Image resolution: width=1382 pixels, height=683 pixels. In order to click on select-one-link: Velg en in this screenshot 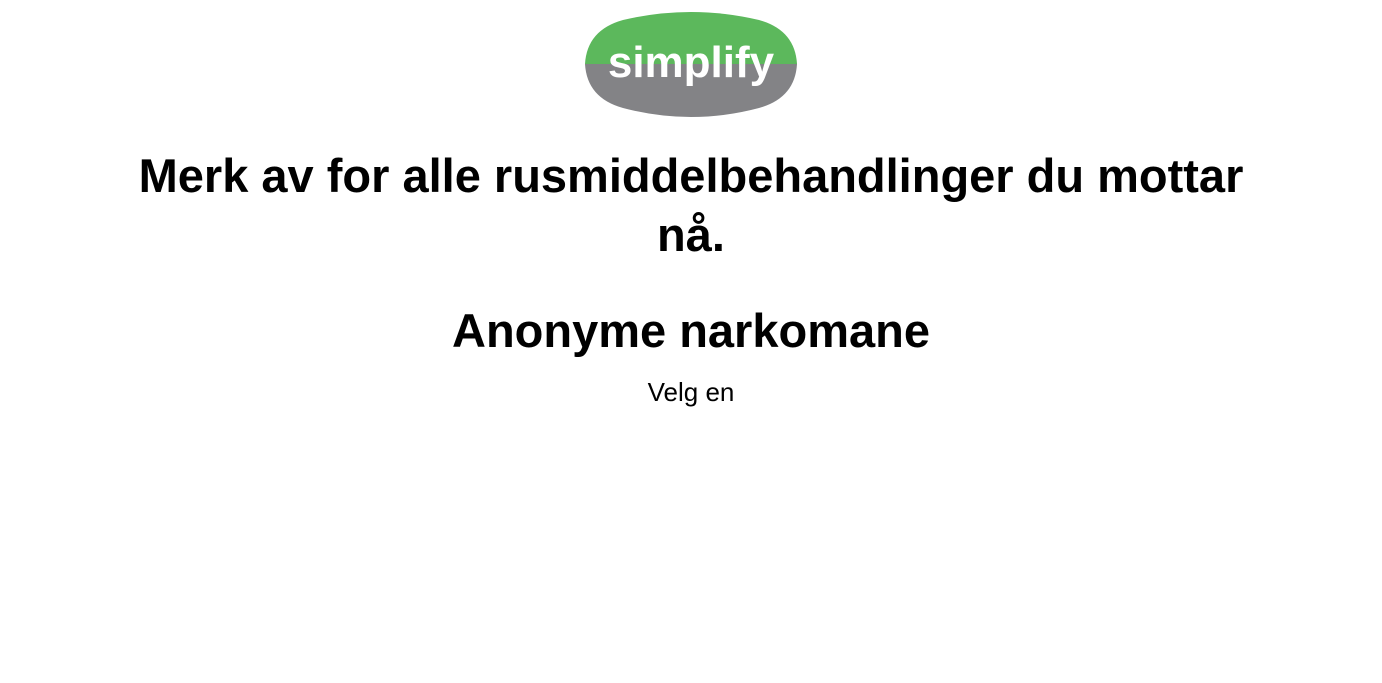, I will do `click(691, 392)`.